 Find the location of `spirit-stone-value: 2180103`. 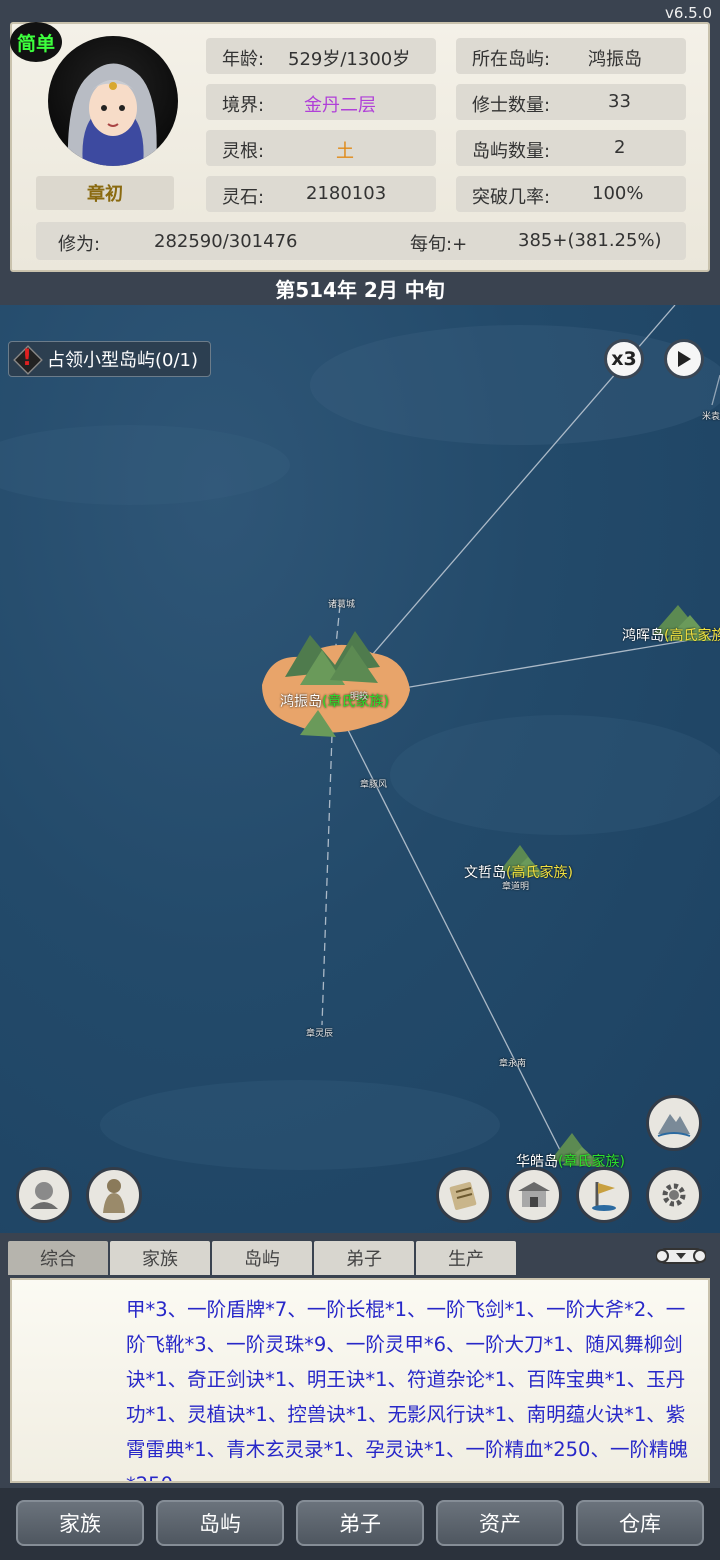

spirit-stone-value: 2180103 is located at coordinates (346, 193).